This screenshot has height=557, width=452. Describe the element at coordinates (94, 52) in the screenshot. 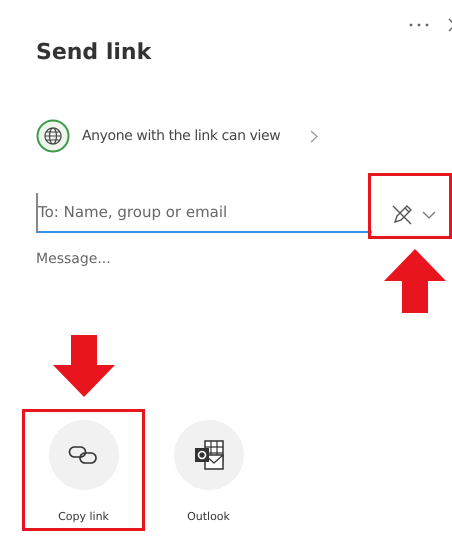

I see `dialog-title: Send link` at that location.